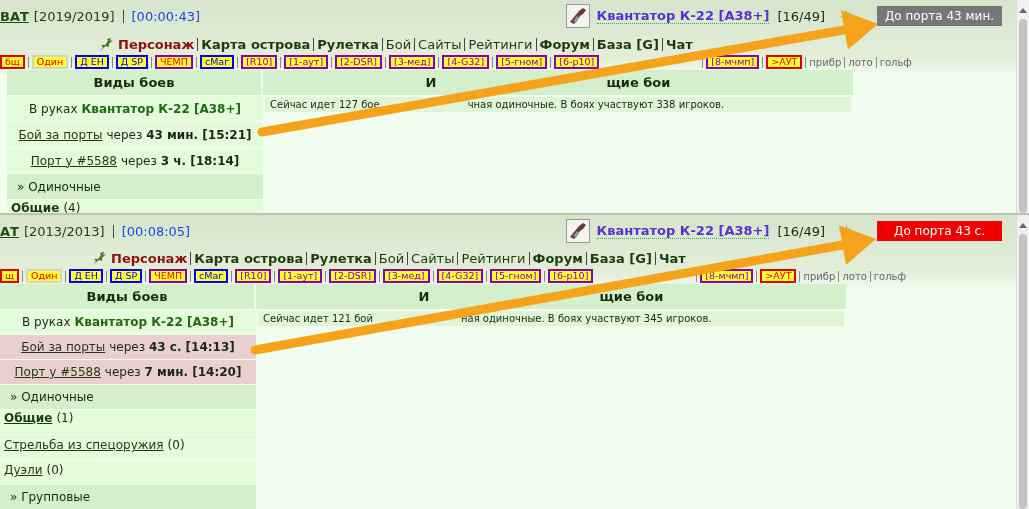 The width and height of the screenshot is (1029, 509). Describe the element at coordinates (596, 104) in the screenshot. I see `info-text: чная одиночные. В боях участвуют 338 игроков.` at that location.